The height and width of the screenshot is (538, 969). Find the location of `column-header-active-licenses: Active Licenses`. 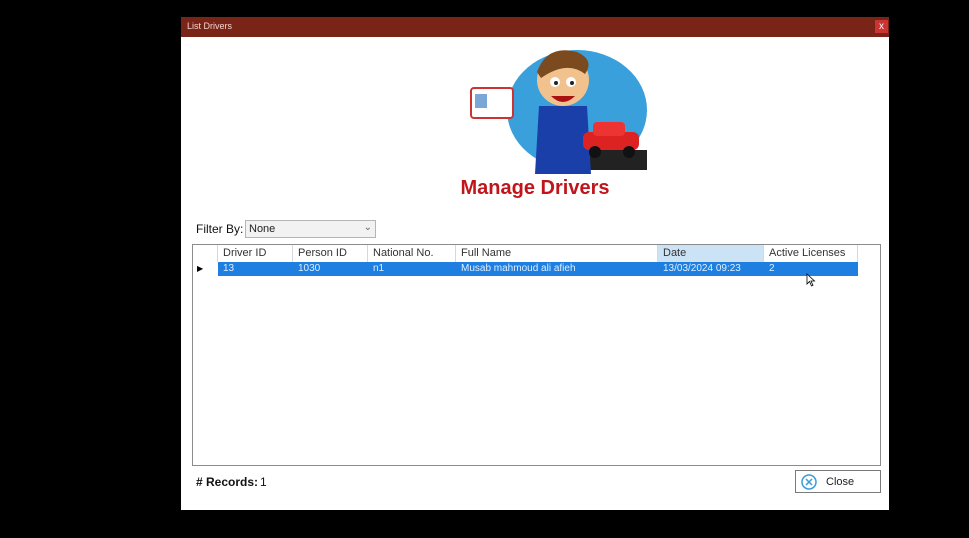

column-header-active-licenses: Active Licenses is located at coordinates (811, 253).